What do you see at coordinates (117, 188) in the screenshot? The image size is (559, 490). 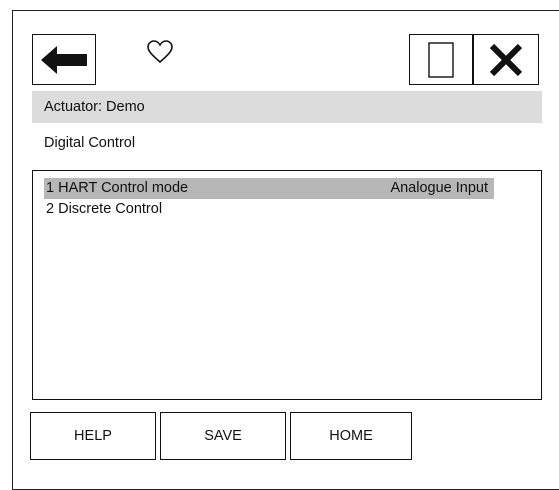 I see `menu-item-label: 1 HART Control mode` at bounding box center [117, 188].